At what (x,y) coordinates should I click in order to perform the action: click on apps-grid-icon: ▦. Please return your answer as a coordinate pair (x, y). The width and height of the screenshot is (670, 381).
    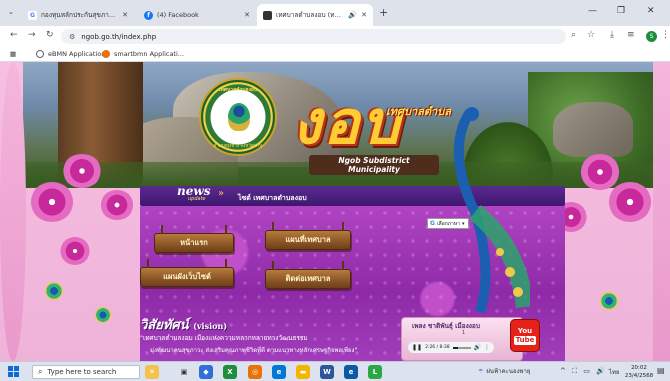
    Looking at the image, I should click on (13, 54).